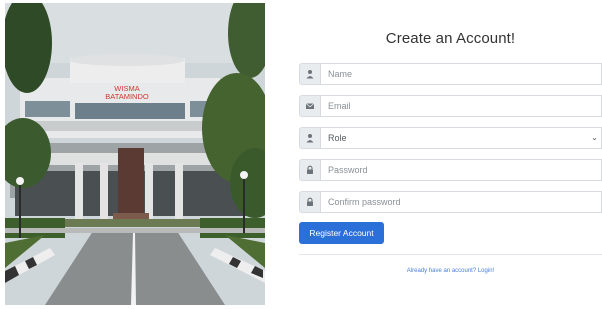 The width and height of the screenshot is (602, 309). I want to click on role-row: Role ⌄, so click(450, 138).